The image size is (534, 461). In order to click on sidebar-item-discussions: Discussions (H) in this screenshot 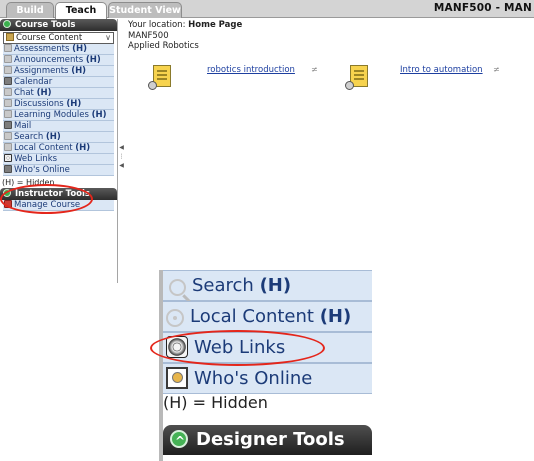, I will do `click(58, 104)`.